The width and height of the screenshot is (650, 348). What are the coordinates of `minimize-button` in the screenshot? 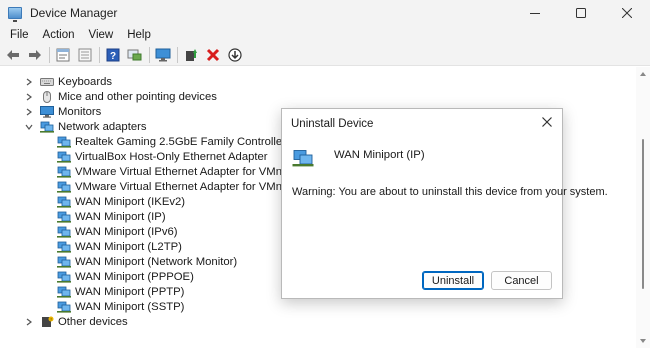 It's located at (535, 13).